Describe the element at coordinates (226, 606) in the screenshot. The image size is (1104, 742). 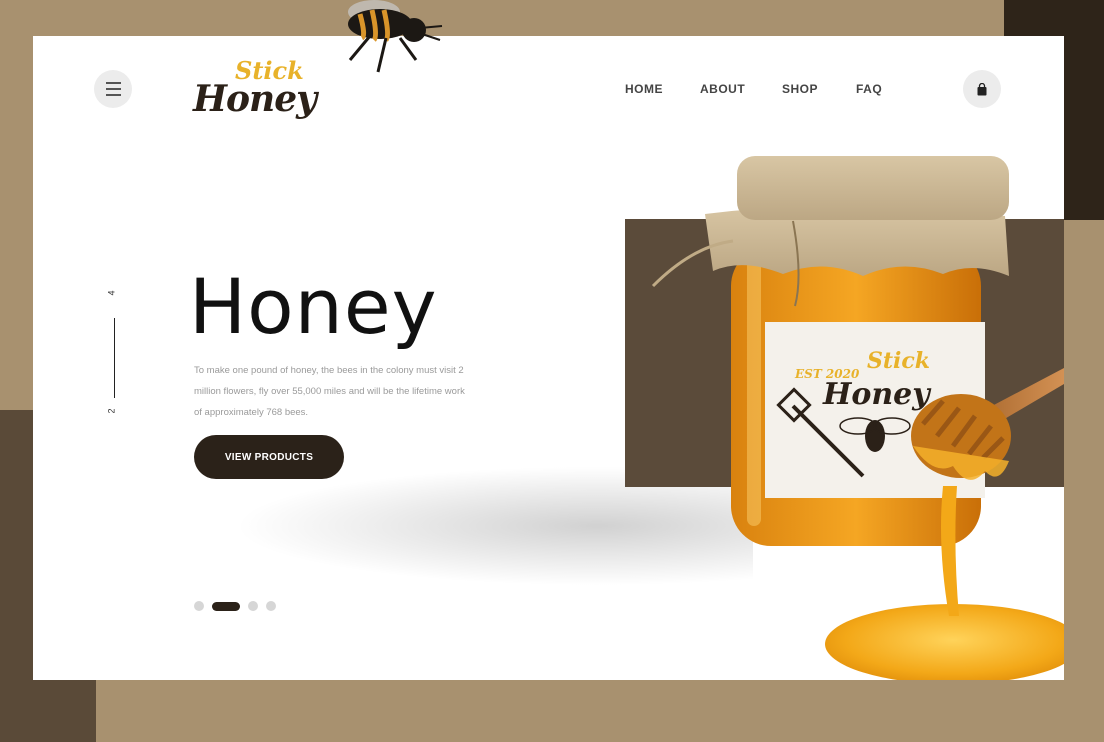
I see `slider-dot-active` at that location.